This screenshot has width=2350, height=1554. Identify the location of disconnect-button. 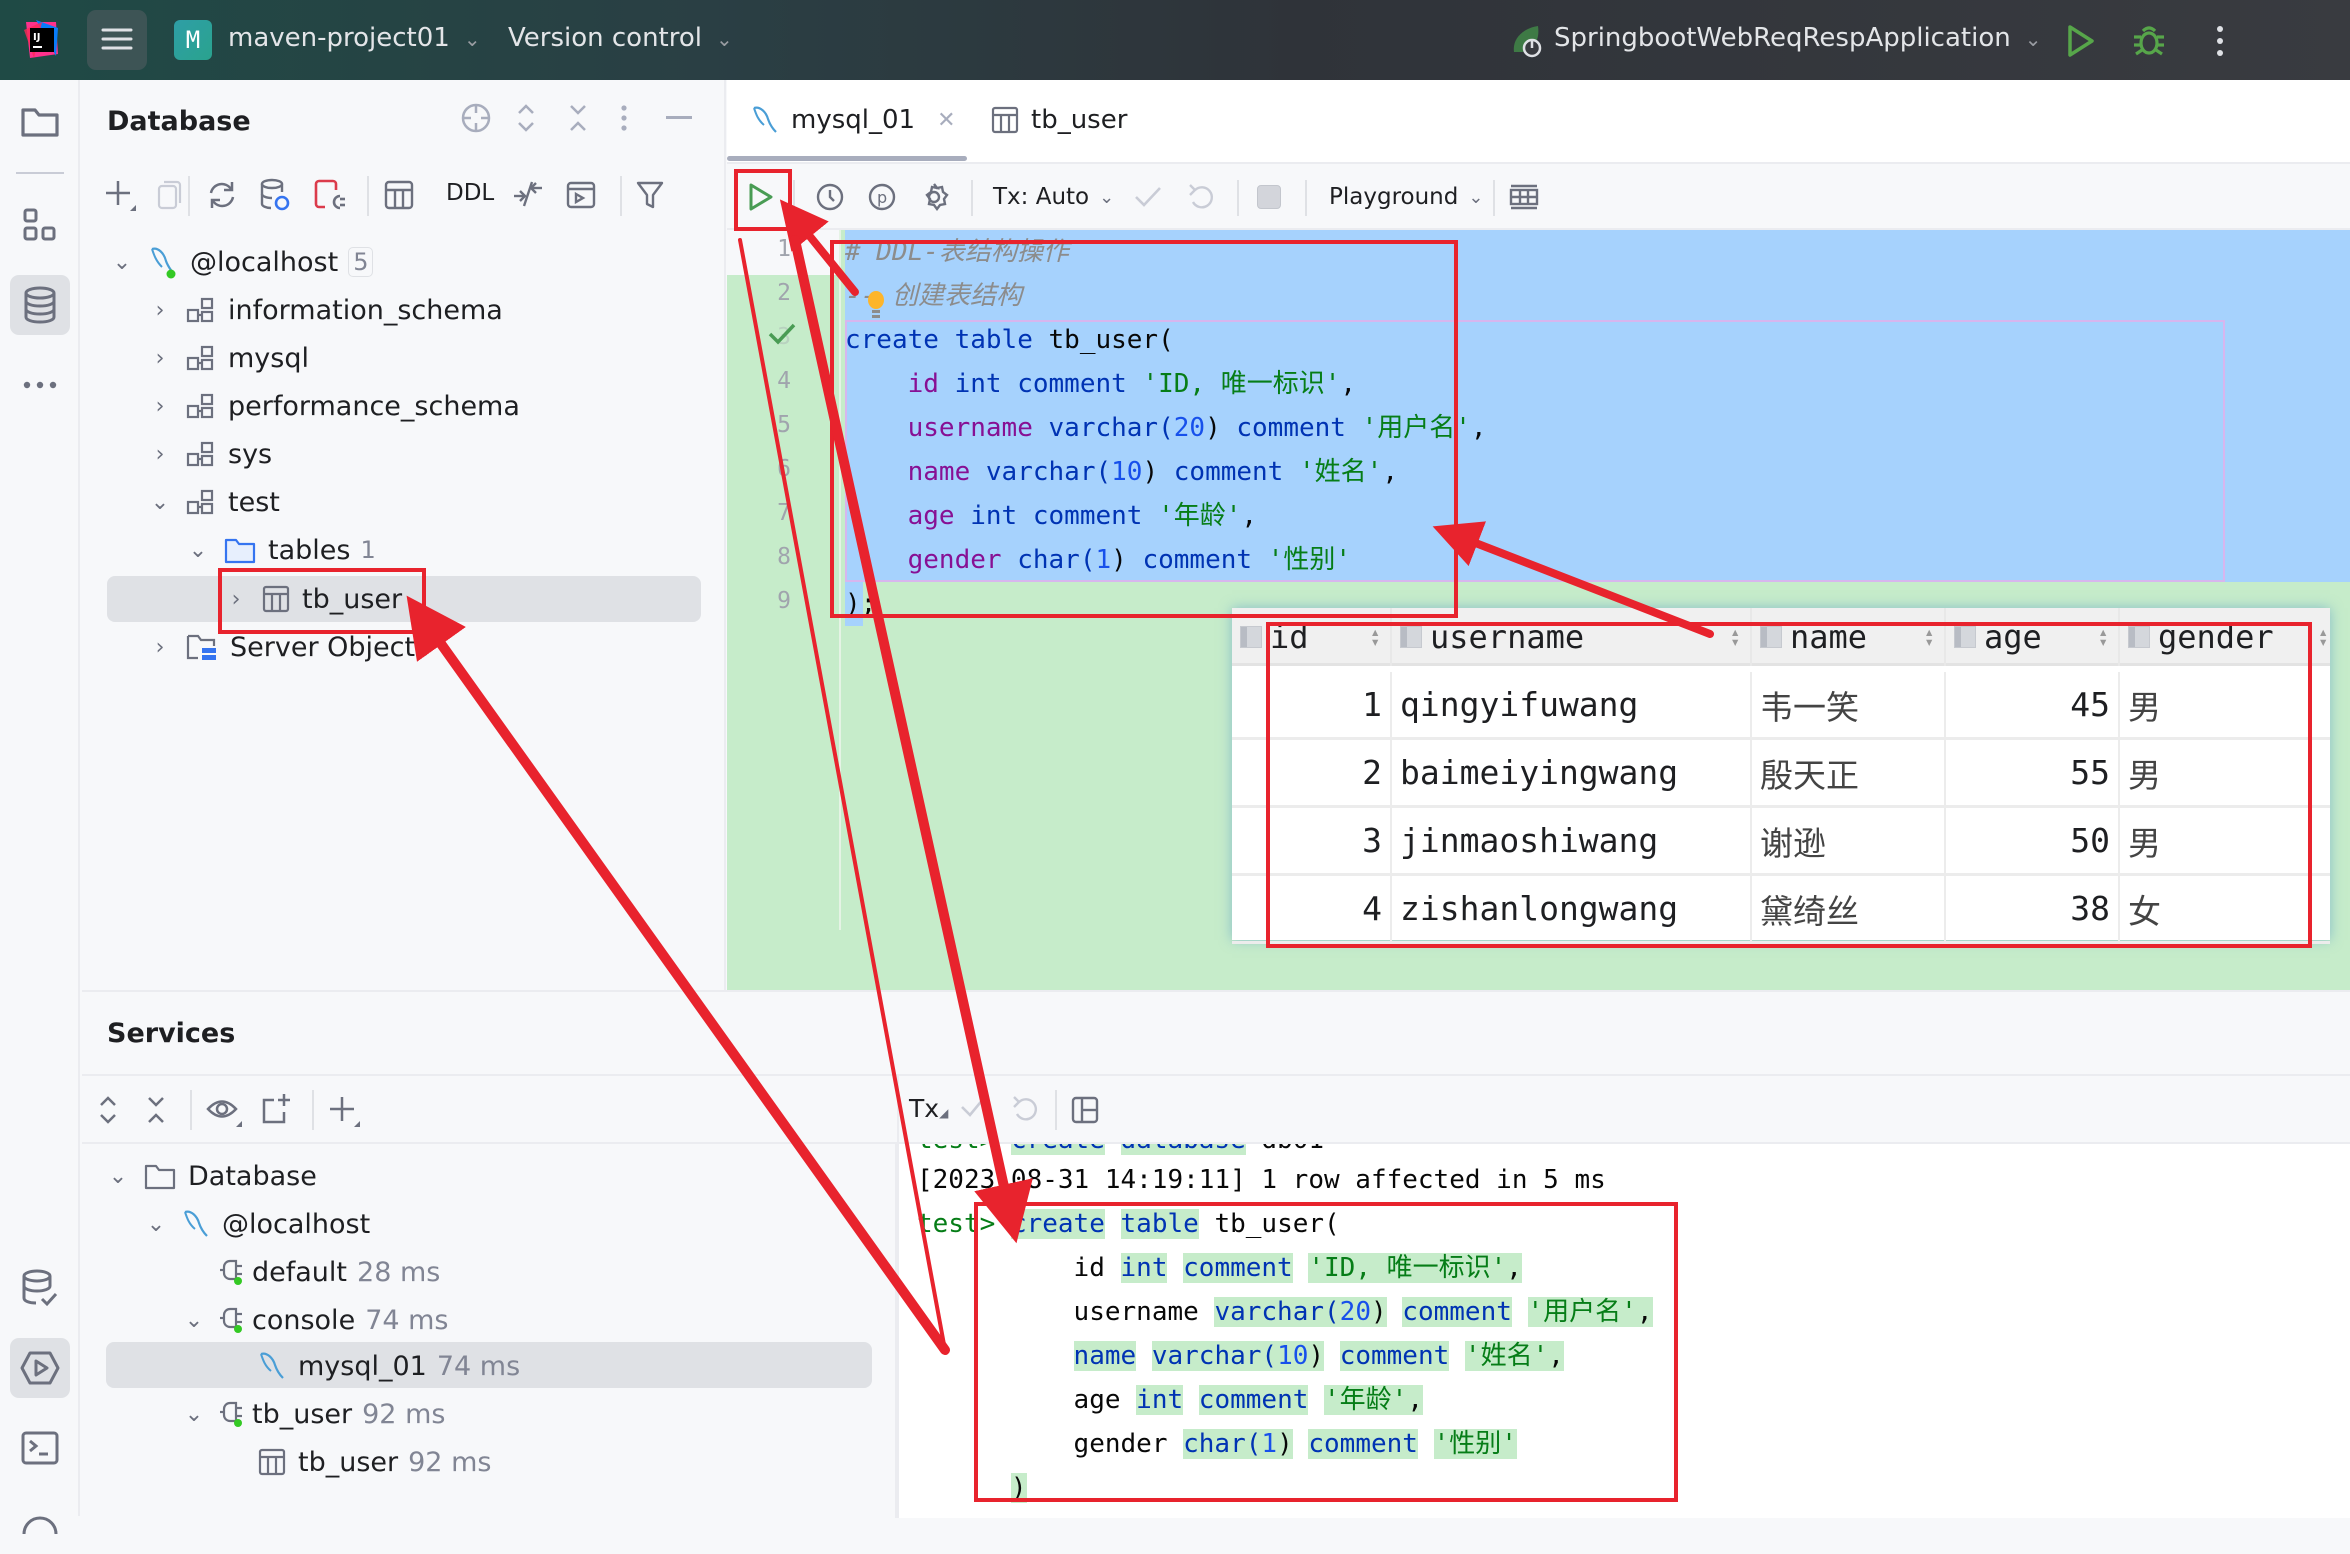
(330, 195).